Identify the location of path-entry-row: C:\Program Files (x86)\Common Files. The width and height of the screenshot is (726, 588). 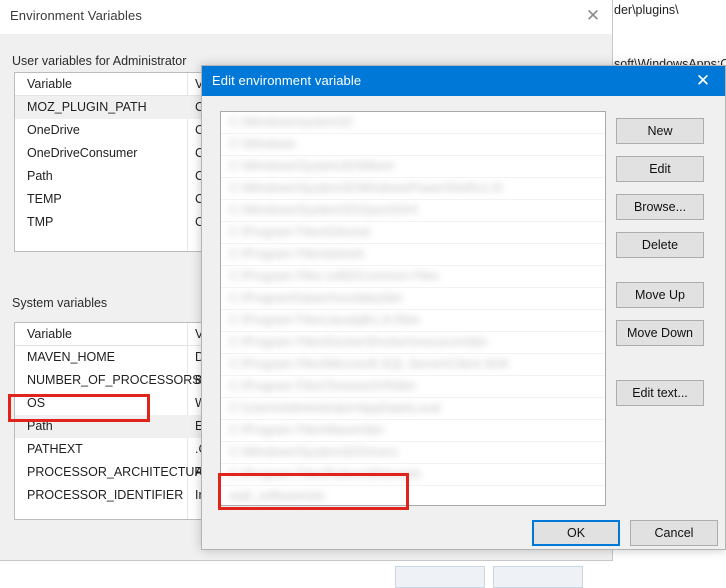
(413, 277).